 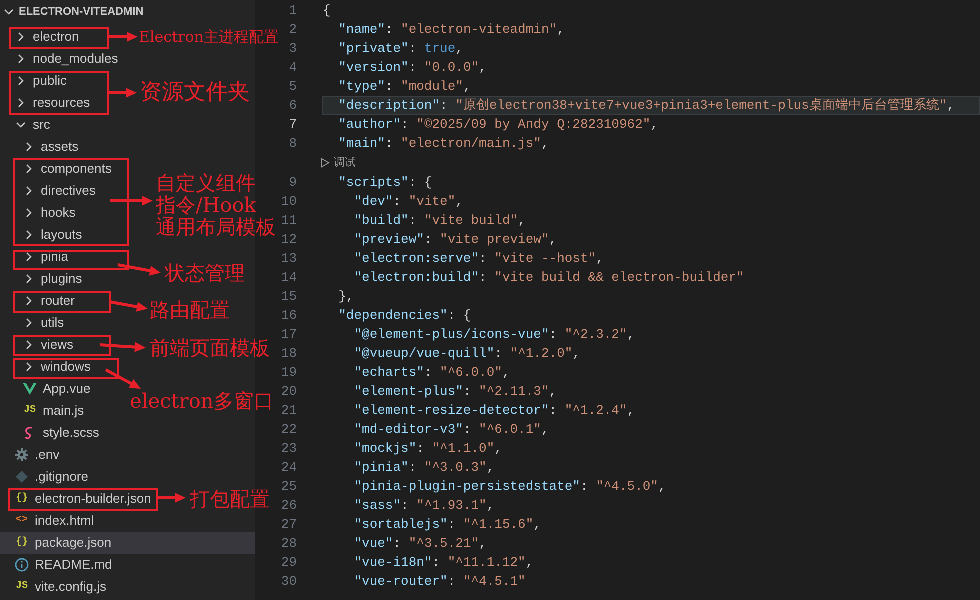 What do you see at coordinates (432, 373) in the screenshot?
I see `code-line: "echarts": "^6.0.0",` at bounding box center [432, 373].